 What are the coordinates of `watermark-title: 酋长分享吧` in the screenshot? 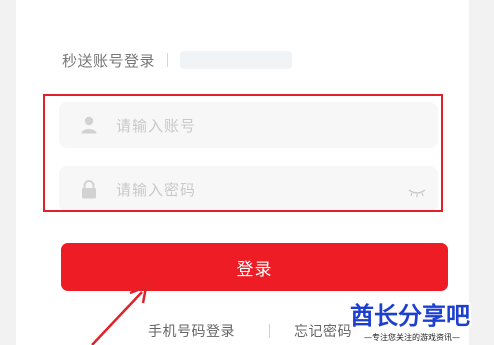 It's located at (410, 316).